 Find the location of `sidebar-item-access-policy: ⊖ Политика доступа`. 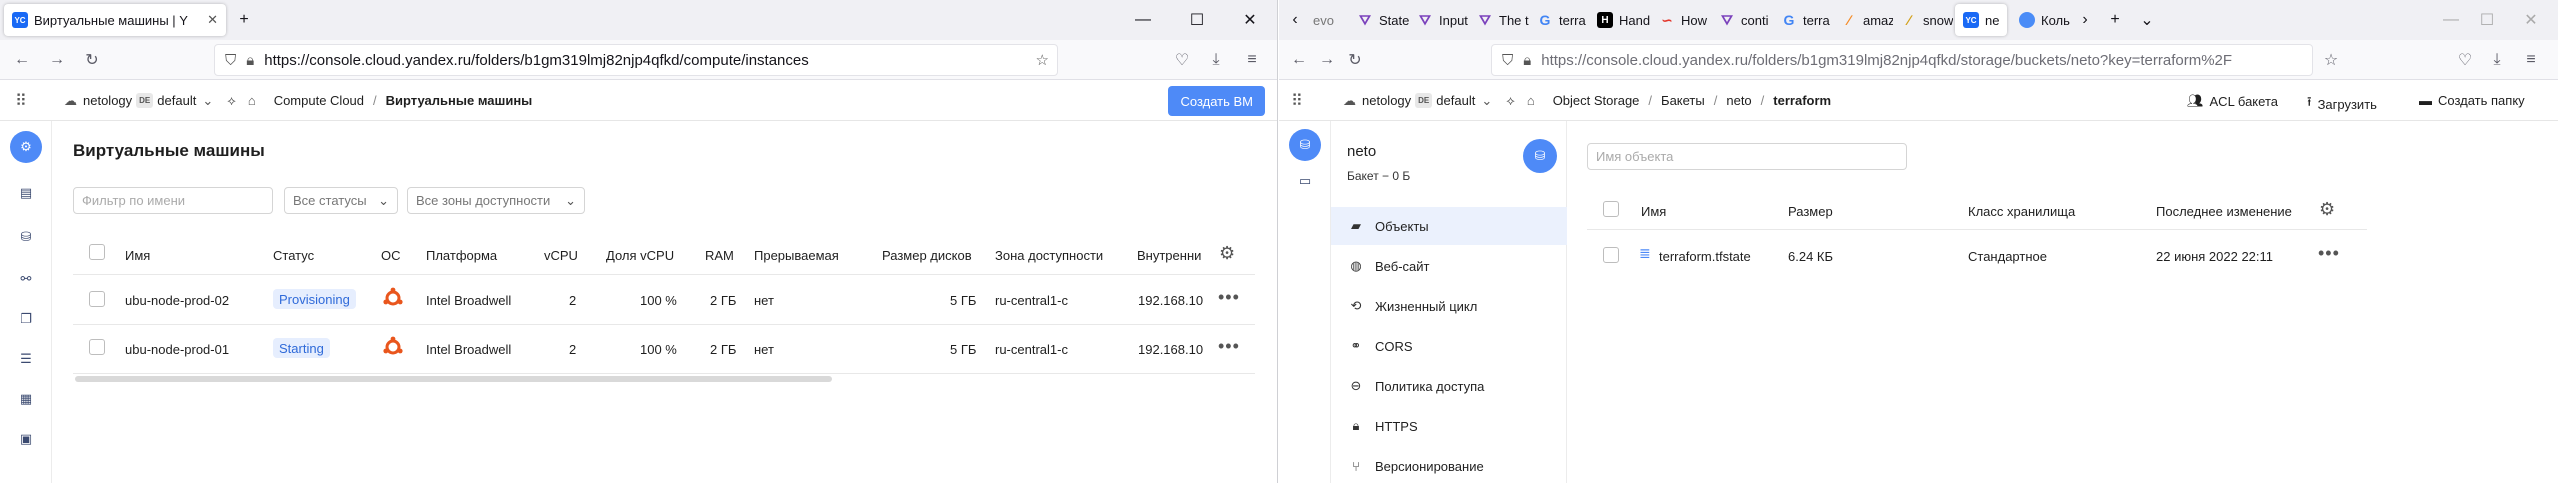

sidebar-item-access-policy: ⊖ Политика доступа is located at coordinates (1449, 386).